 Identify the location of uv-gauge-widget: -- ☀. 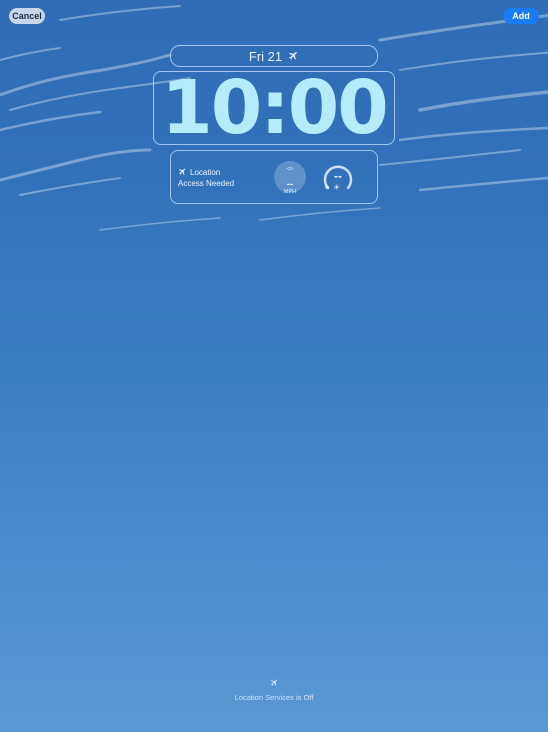
(338, 178).